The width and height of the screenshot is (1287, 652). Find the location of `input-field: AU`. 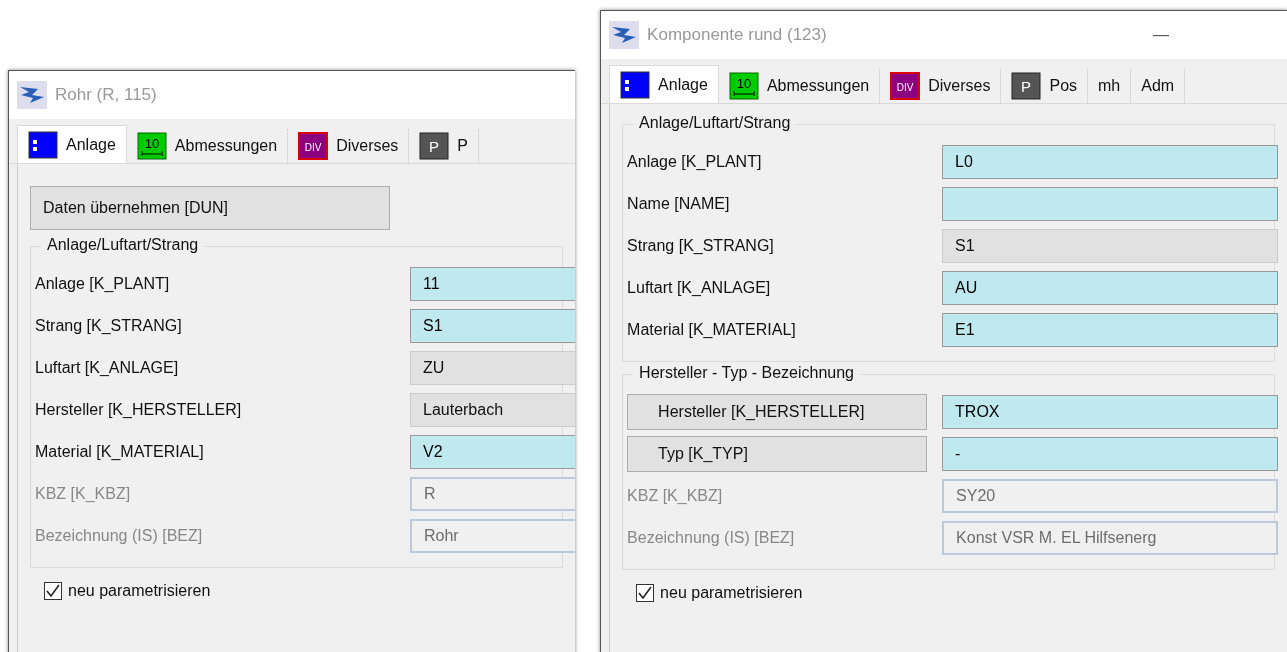

input-field: AU is located at coordinates (1110, 288).